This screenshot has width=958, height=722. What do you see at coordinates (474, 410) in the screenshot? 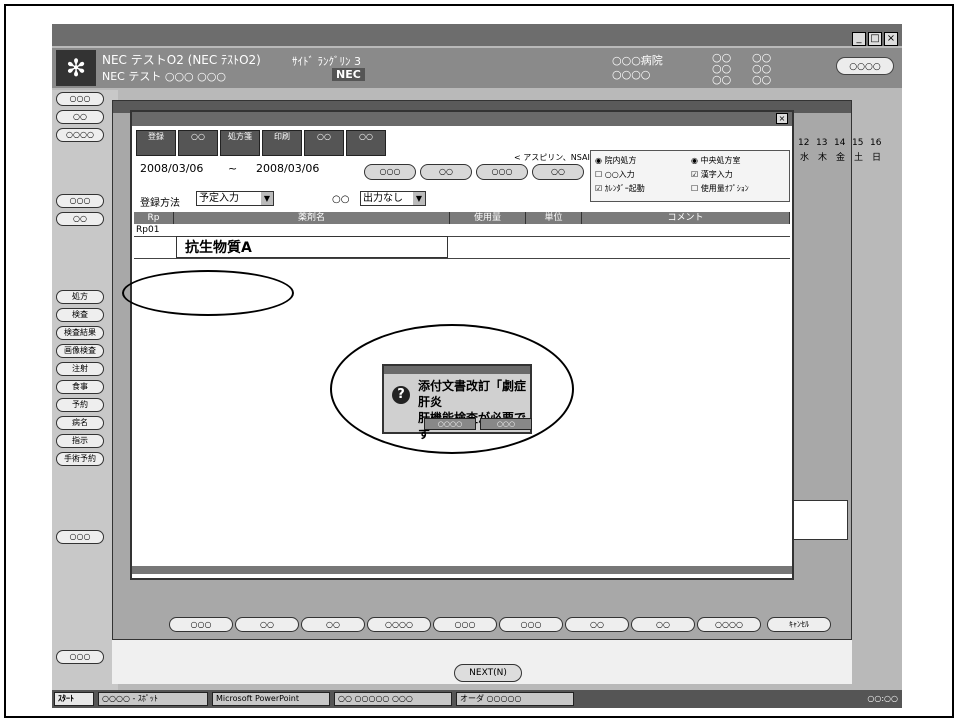
I see `alert-message: 添付文書改訂「劇症肝炎 肝機能検査が必要です` at bounding box center [474, 410].